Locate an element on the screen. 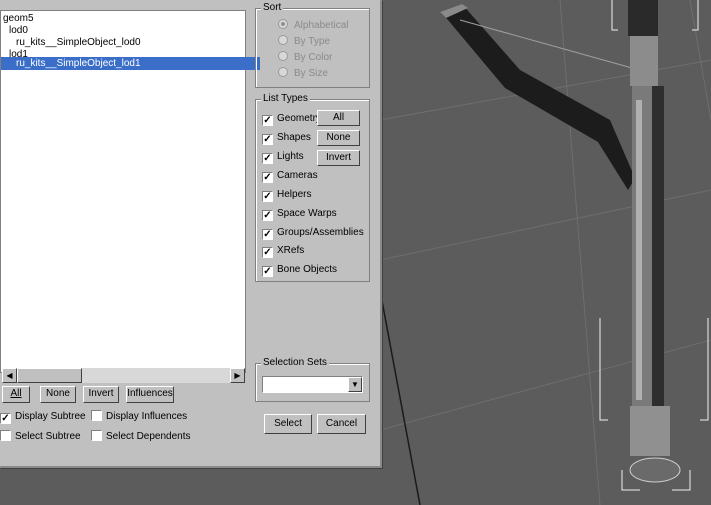 The height and width of the screenshot is (505, 711). list-type-groups-assemblies: ✓ Groups/Assemblies is located at coordinates (313, 233).